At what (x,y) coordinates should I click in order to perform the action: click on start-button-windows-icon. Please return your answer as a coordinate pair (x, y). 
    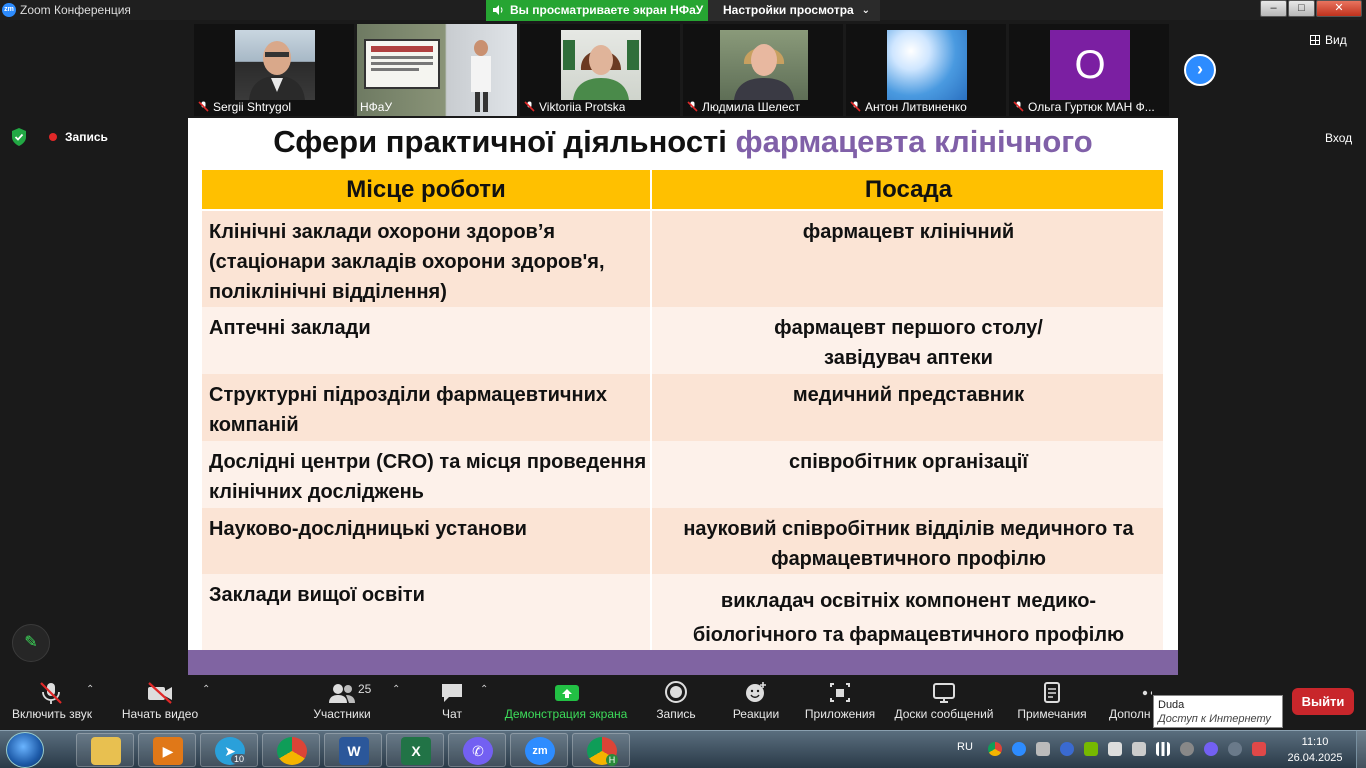
    Looking at the image, I should click on (25, 750).